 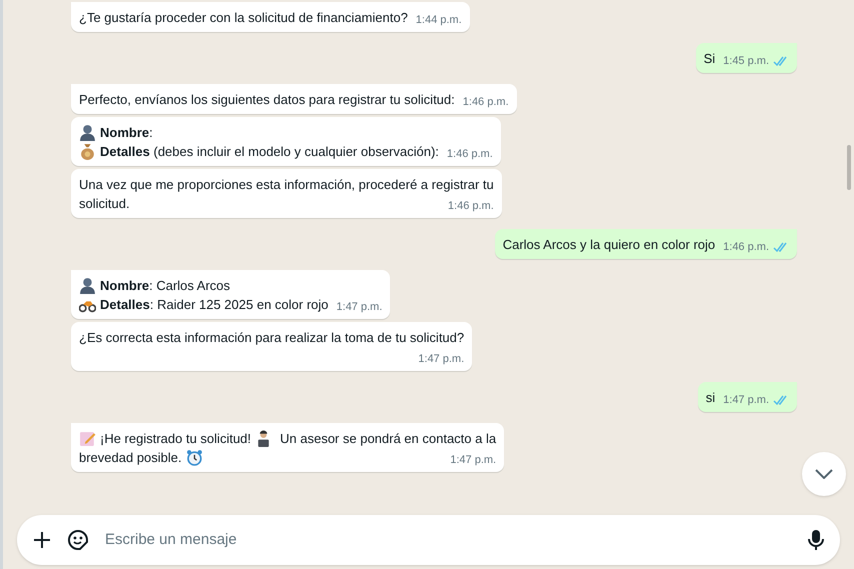 What do you see at coordinates (271, 338) in the screenshot?
I see `message-text: ¿Es correcta esta información para realizar la toma de tu solicitud?` at bounding box center [271, 338].